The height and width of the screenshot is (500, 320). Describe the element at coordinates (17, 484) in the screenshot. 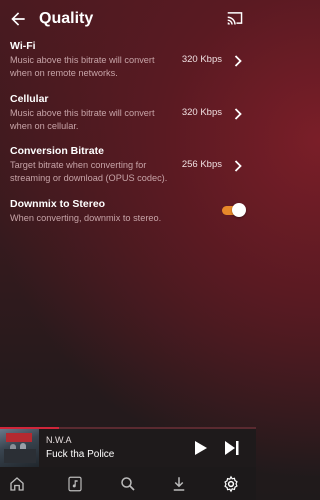

I see `home-icon` at that location.